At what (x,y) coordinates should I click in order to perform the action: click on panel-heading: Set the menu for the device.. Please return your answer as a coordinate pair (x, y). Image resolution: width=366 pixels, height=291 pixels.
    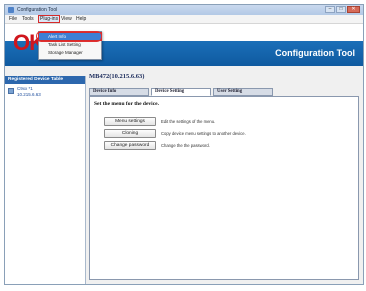
    Looking at the image, I should click on (126, 104).